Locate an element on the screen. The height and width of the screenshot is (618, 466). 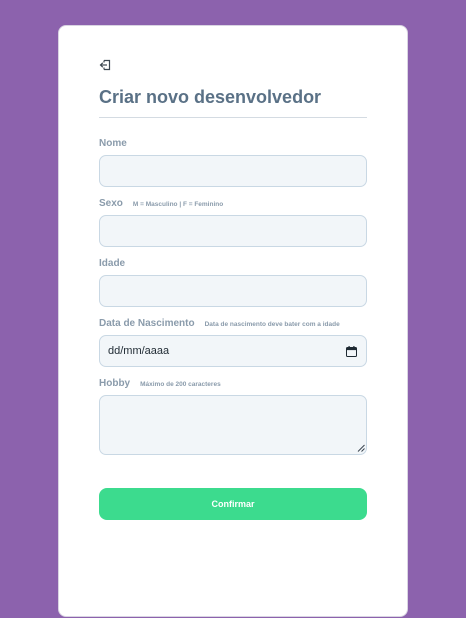
back-button is located at coordinates (106, 65).